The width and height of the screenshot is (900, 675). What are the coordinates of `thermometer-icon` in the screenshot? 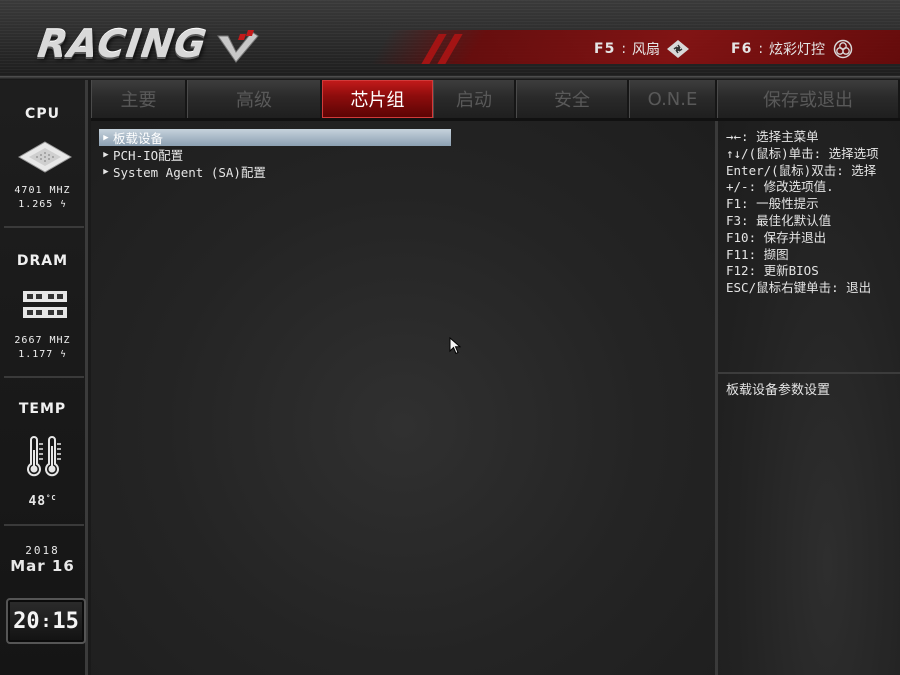 It's located at (44, 456).